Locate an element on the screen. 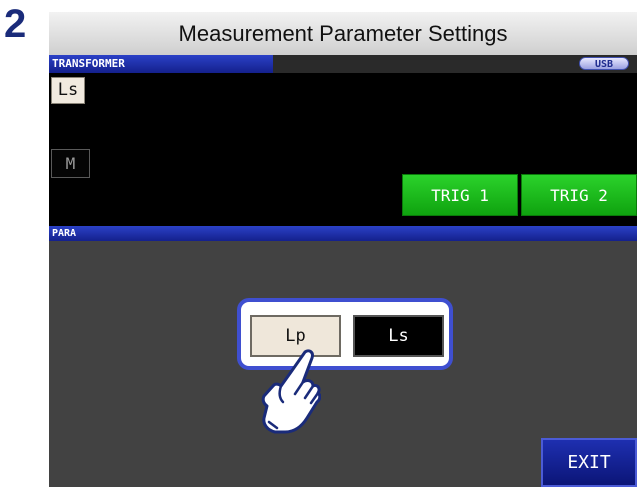 The height and width of the screenshot is (487, 637). secondary-param-label: M is located at coordinates (70, 163).